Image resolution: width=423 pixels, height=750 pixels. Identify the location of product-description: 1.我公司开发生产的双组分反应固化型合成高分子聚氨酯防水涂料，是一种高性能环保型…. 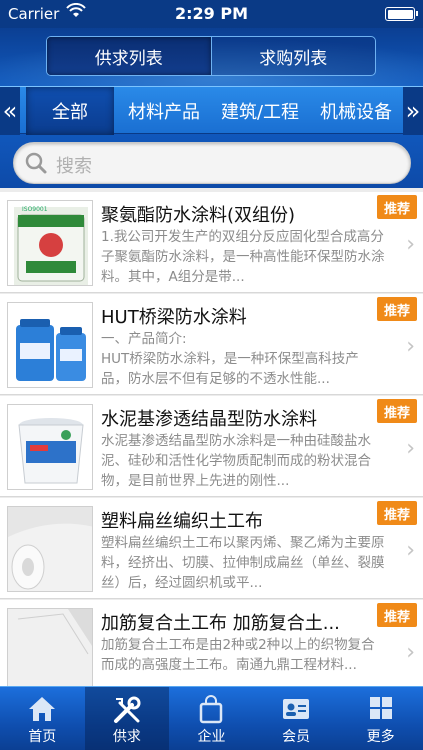
(243, 257).